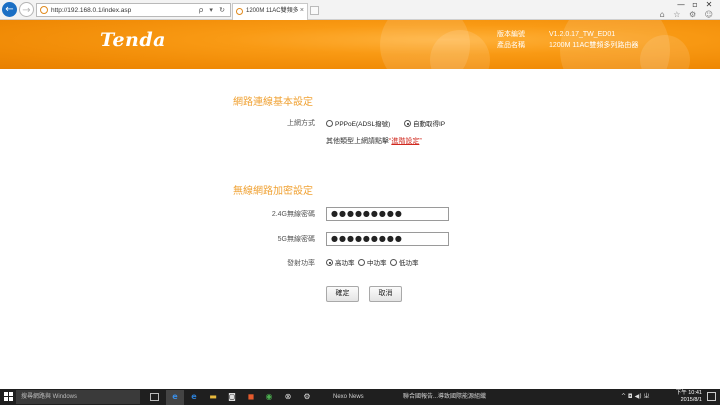 The width and height of the screenshot is (720, 405). I want to click on address-bar: http://192.168.0.1/index.asp ρ ▾ ↻, so click(133, 10).